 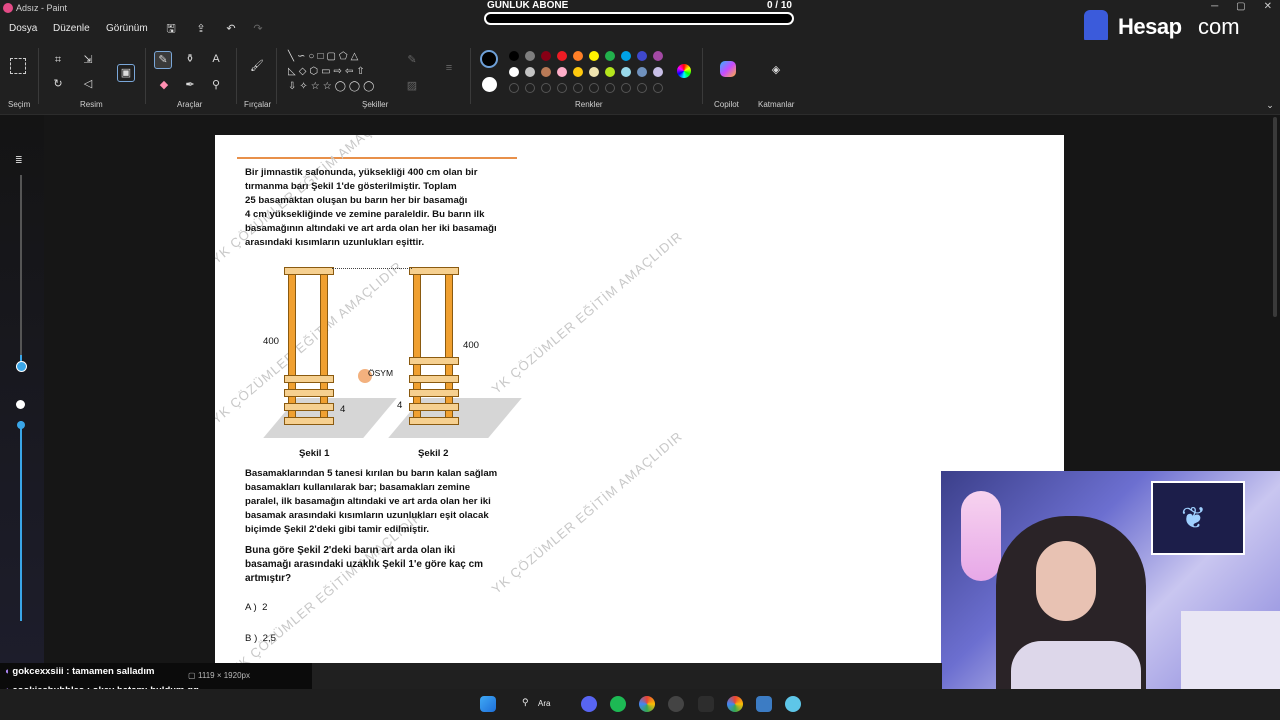 What do you see at coordinates (21, 270) in the screenshot?
I see `zoom-slider-track` at bounding box center [21, 270].